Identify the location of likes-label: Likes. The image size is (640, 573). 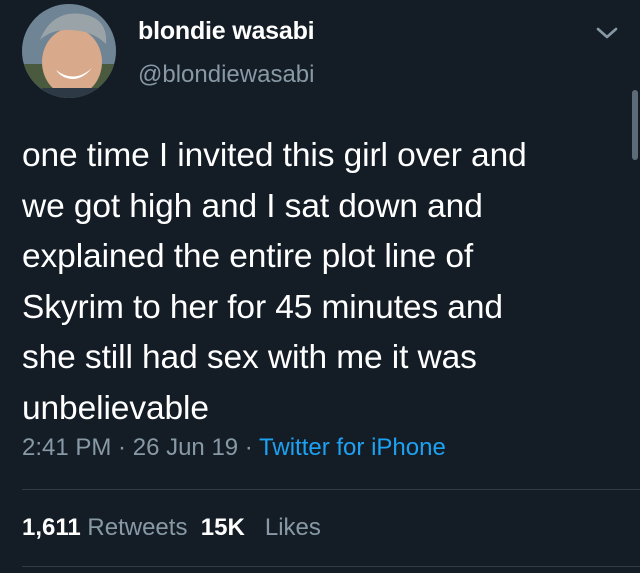
(292, 527).